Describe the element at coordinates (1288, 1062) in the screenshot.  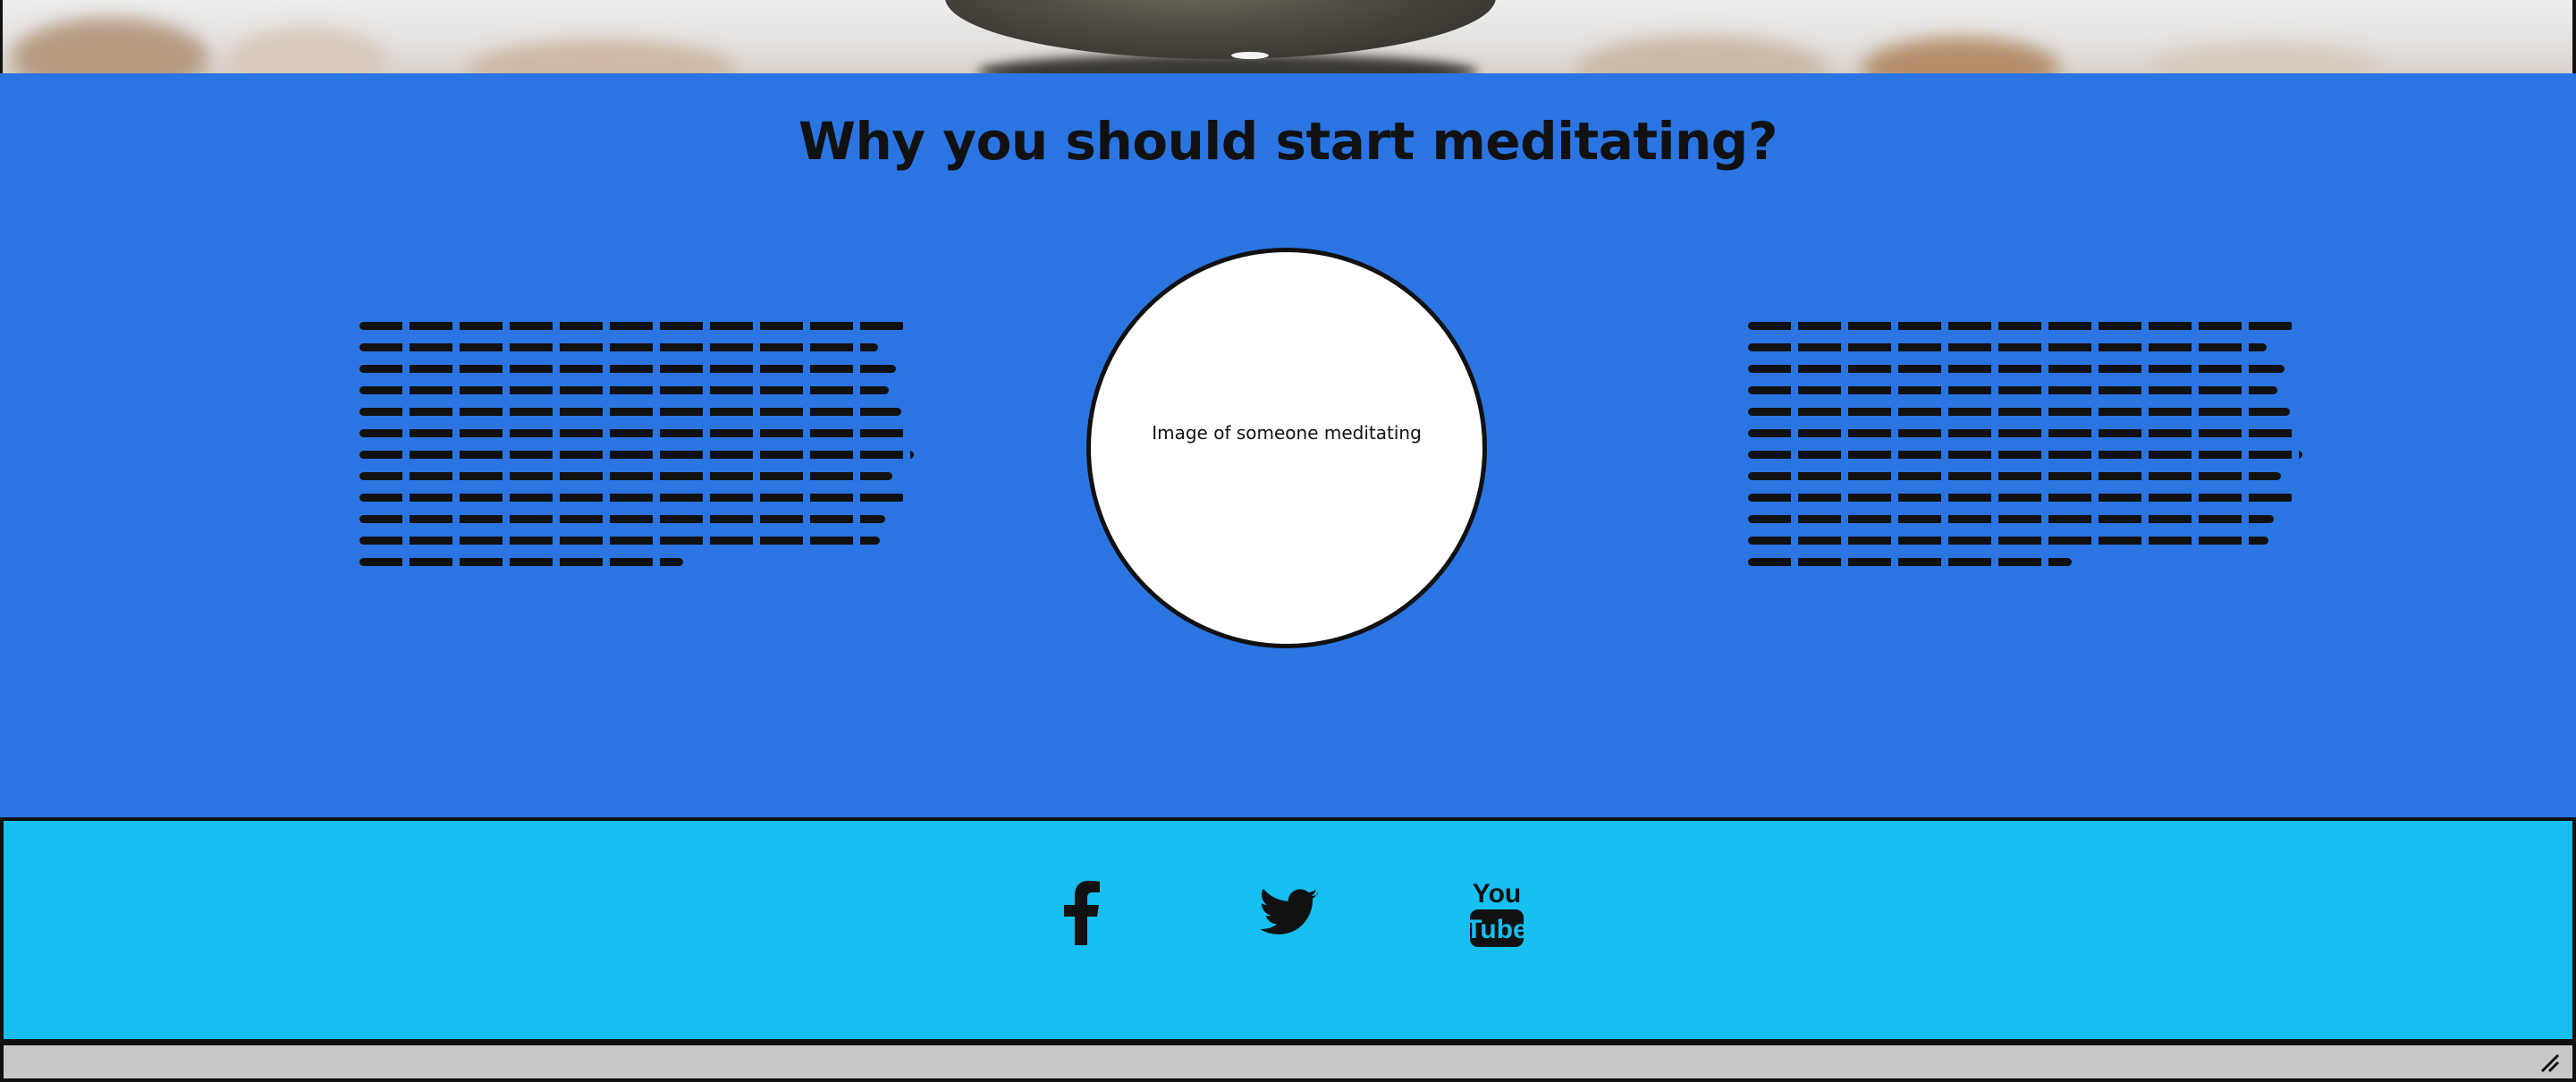
I see `status-bar` at that location.